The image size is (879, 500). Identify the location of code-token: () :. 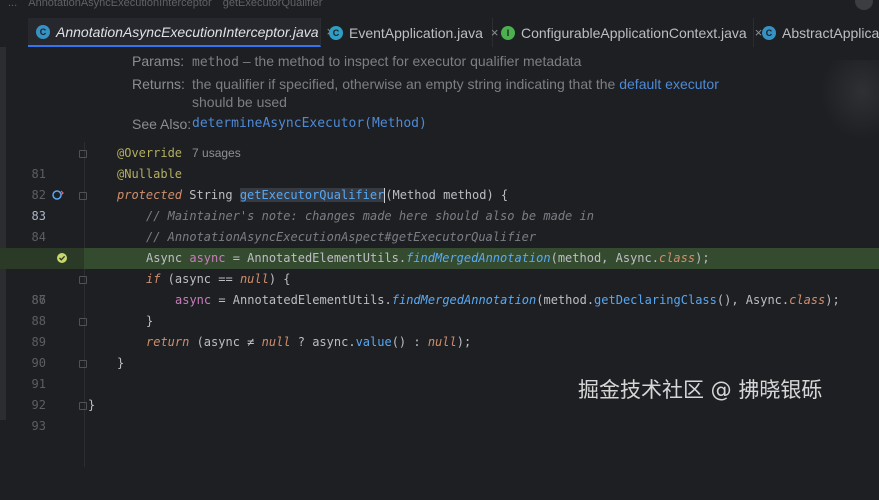
(409, 342).